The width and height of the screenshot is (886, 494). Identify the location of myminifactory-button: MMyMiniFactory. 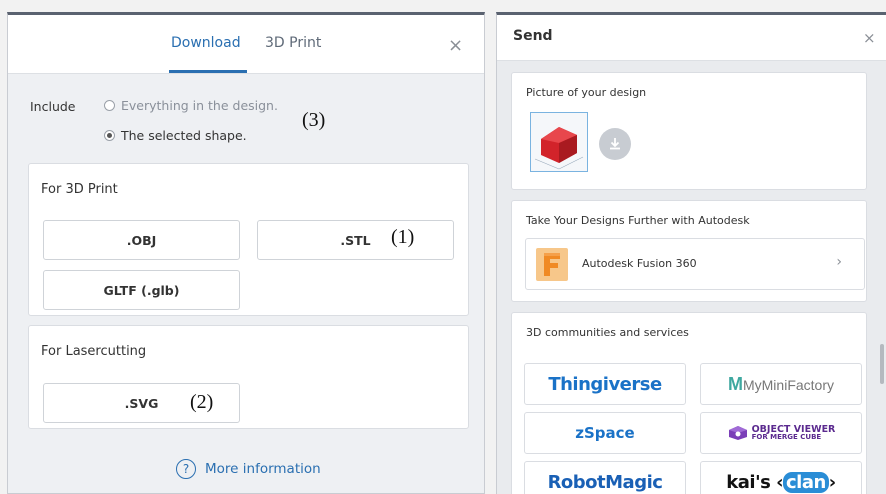
(781, 384).